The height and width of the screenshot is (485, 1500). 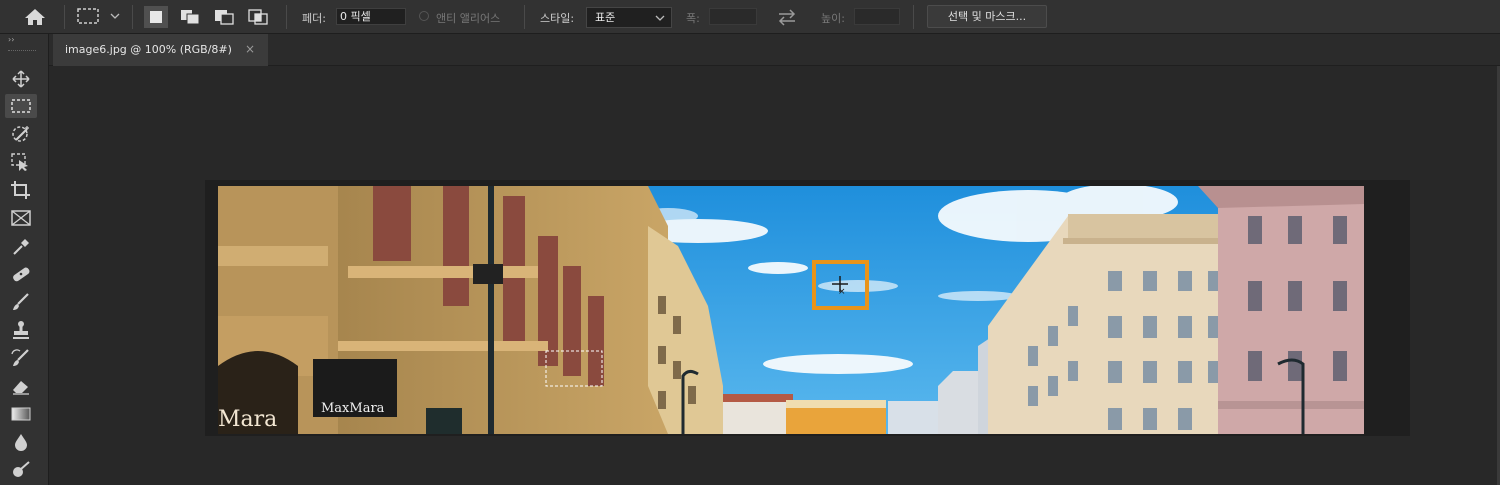 I want to click on feather-input: 0 픽셀, so click(x=371, y=16).